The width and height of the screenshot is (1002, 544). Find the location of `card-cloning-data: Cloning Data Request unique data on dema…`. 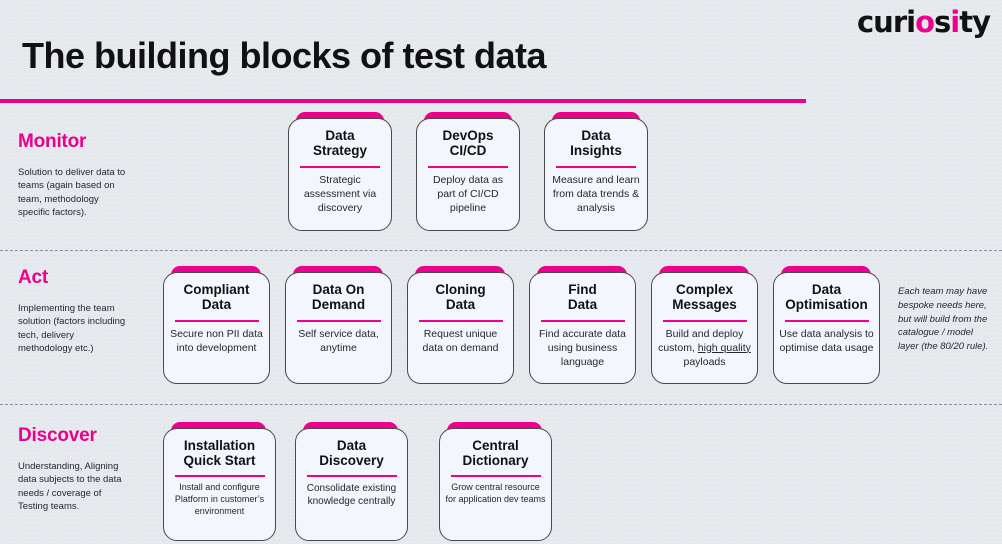

card-cloning-data: Cloning Data Request unique data on dema… is located at coordinates (460, 328).